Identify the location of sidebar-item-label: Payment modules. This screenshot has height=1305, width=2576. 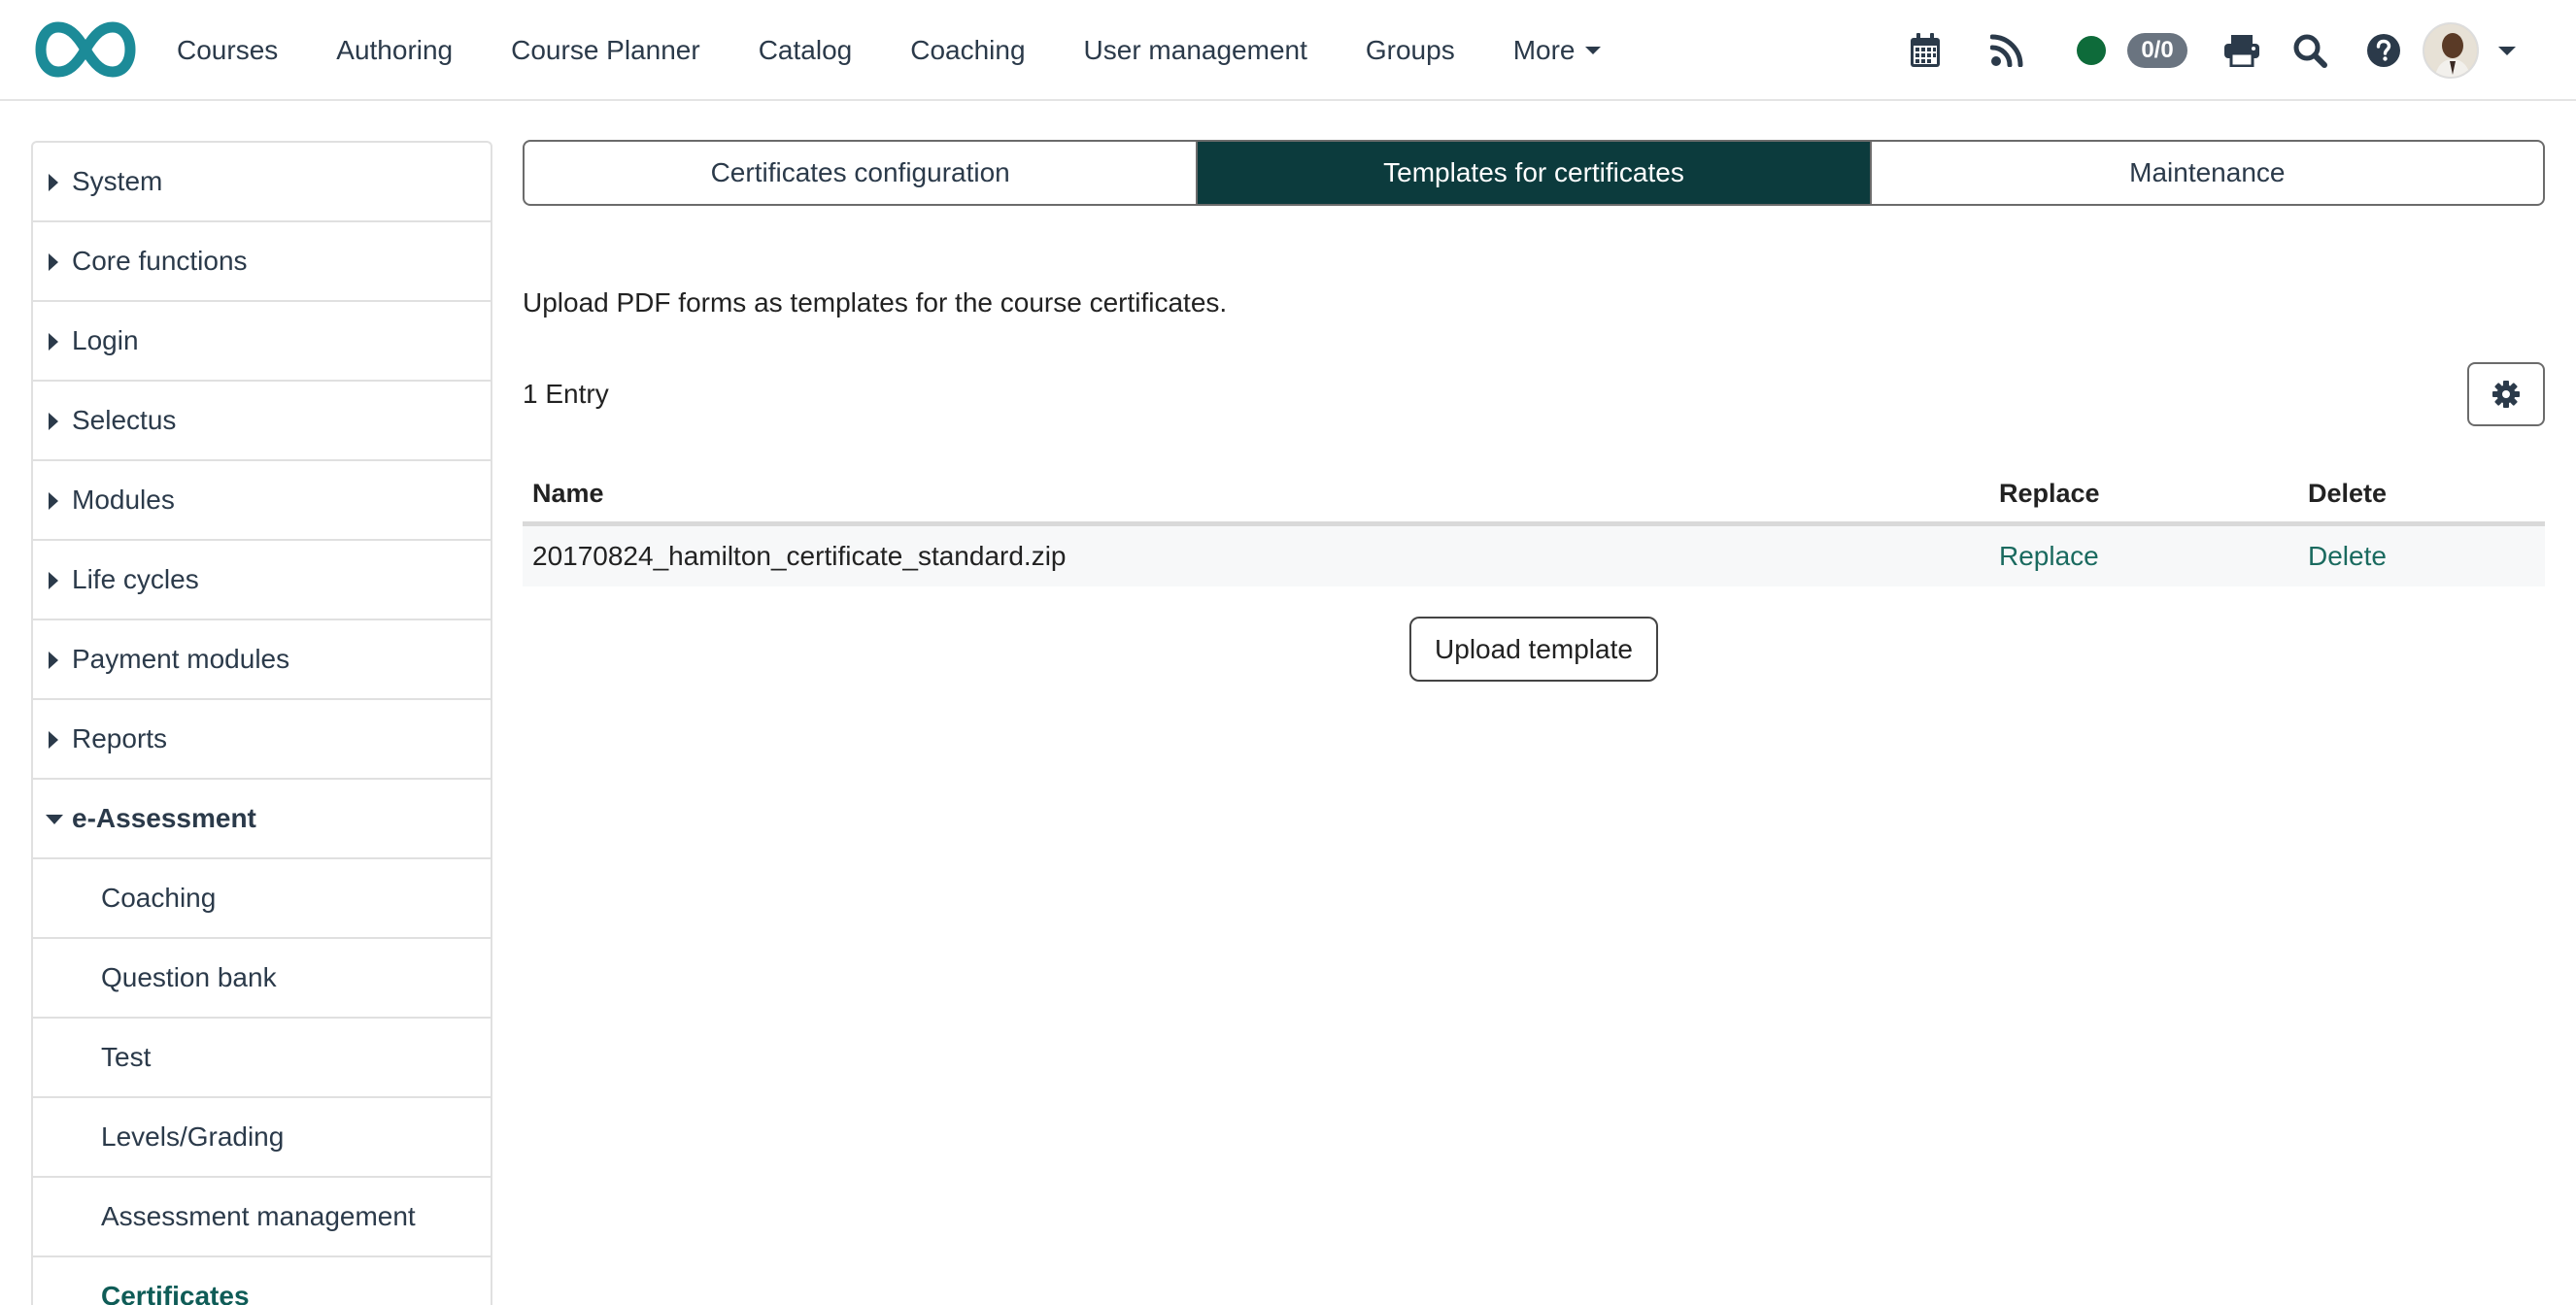
(181, 659).